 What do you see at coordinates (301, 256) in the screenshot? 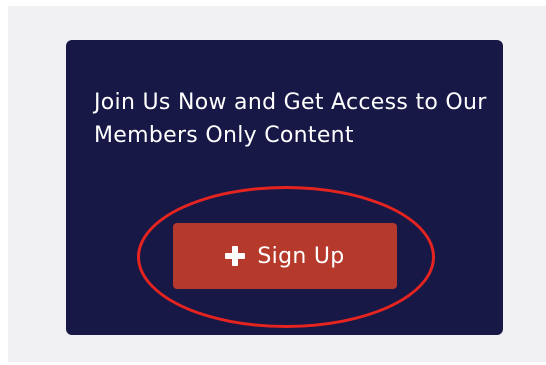
I see `sign-up-label: Sign Up` at bounding box center [301, 256].